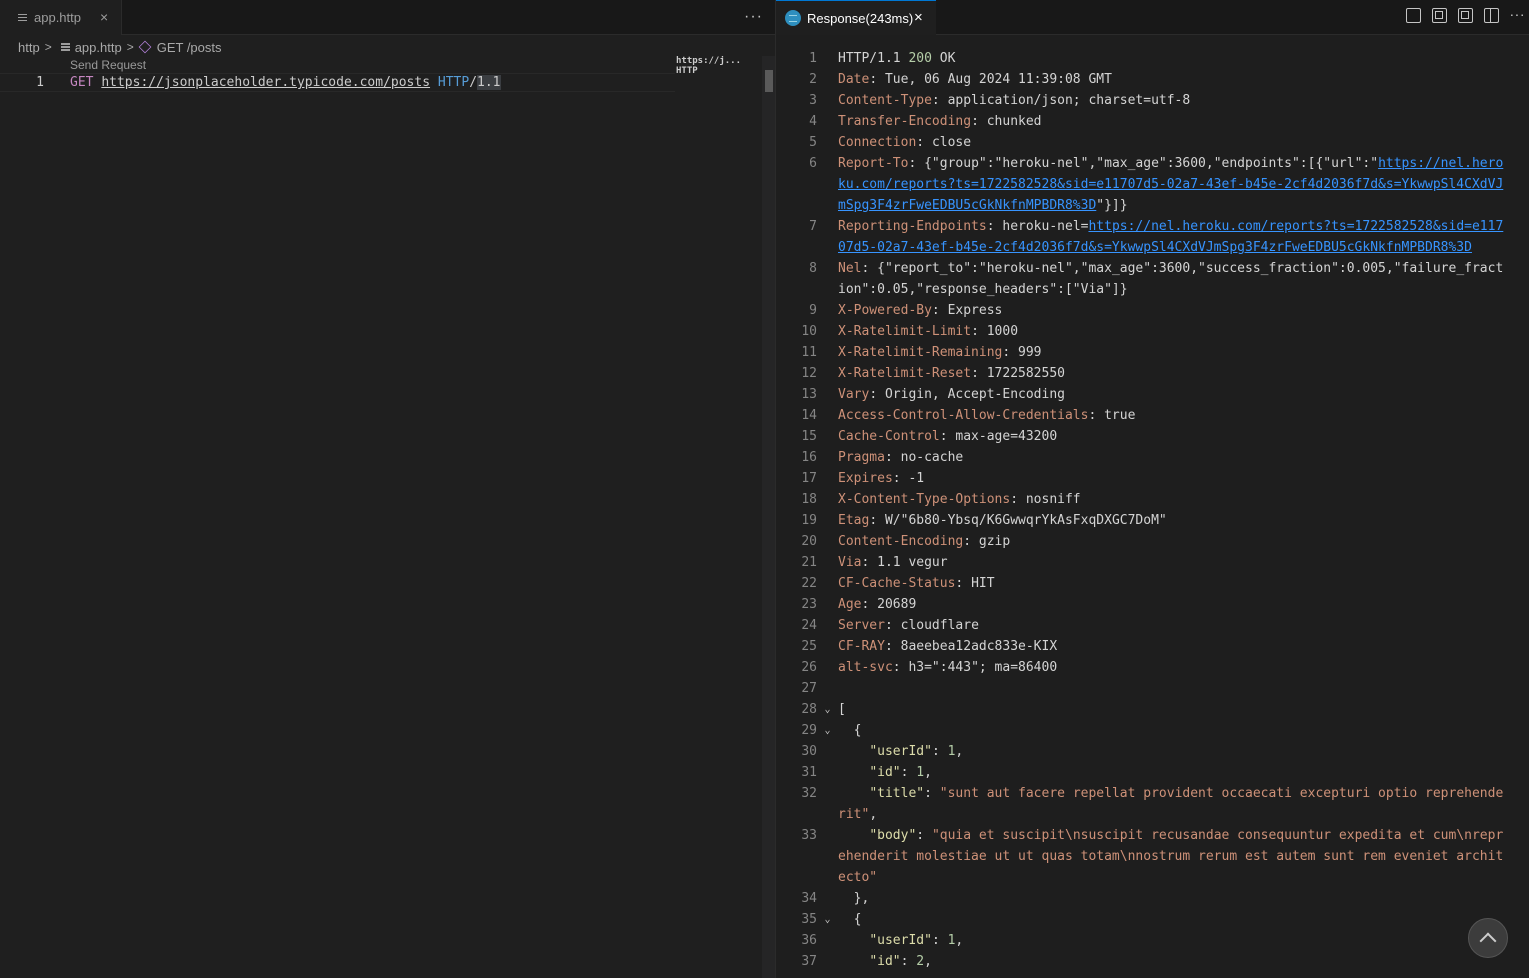  What do you see at coordinates (29, 47) in the screenshot?
I see `breadcrumb-folder: http` at bounding box center [29, 47].